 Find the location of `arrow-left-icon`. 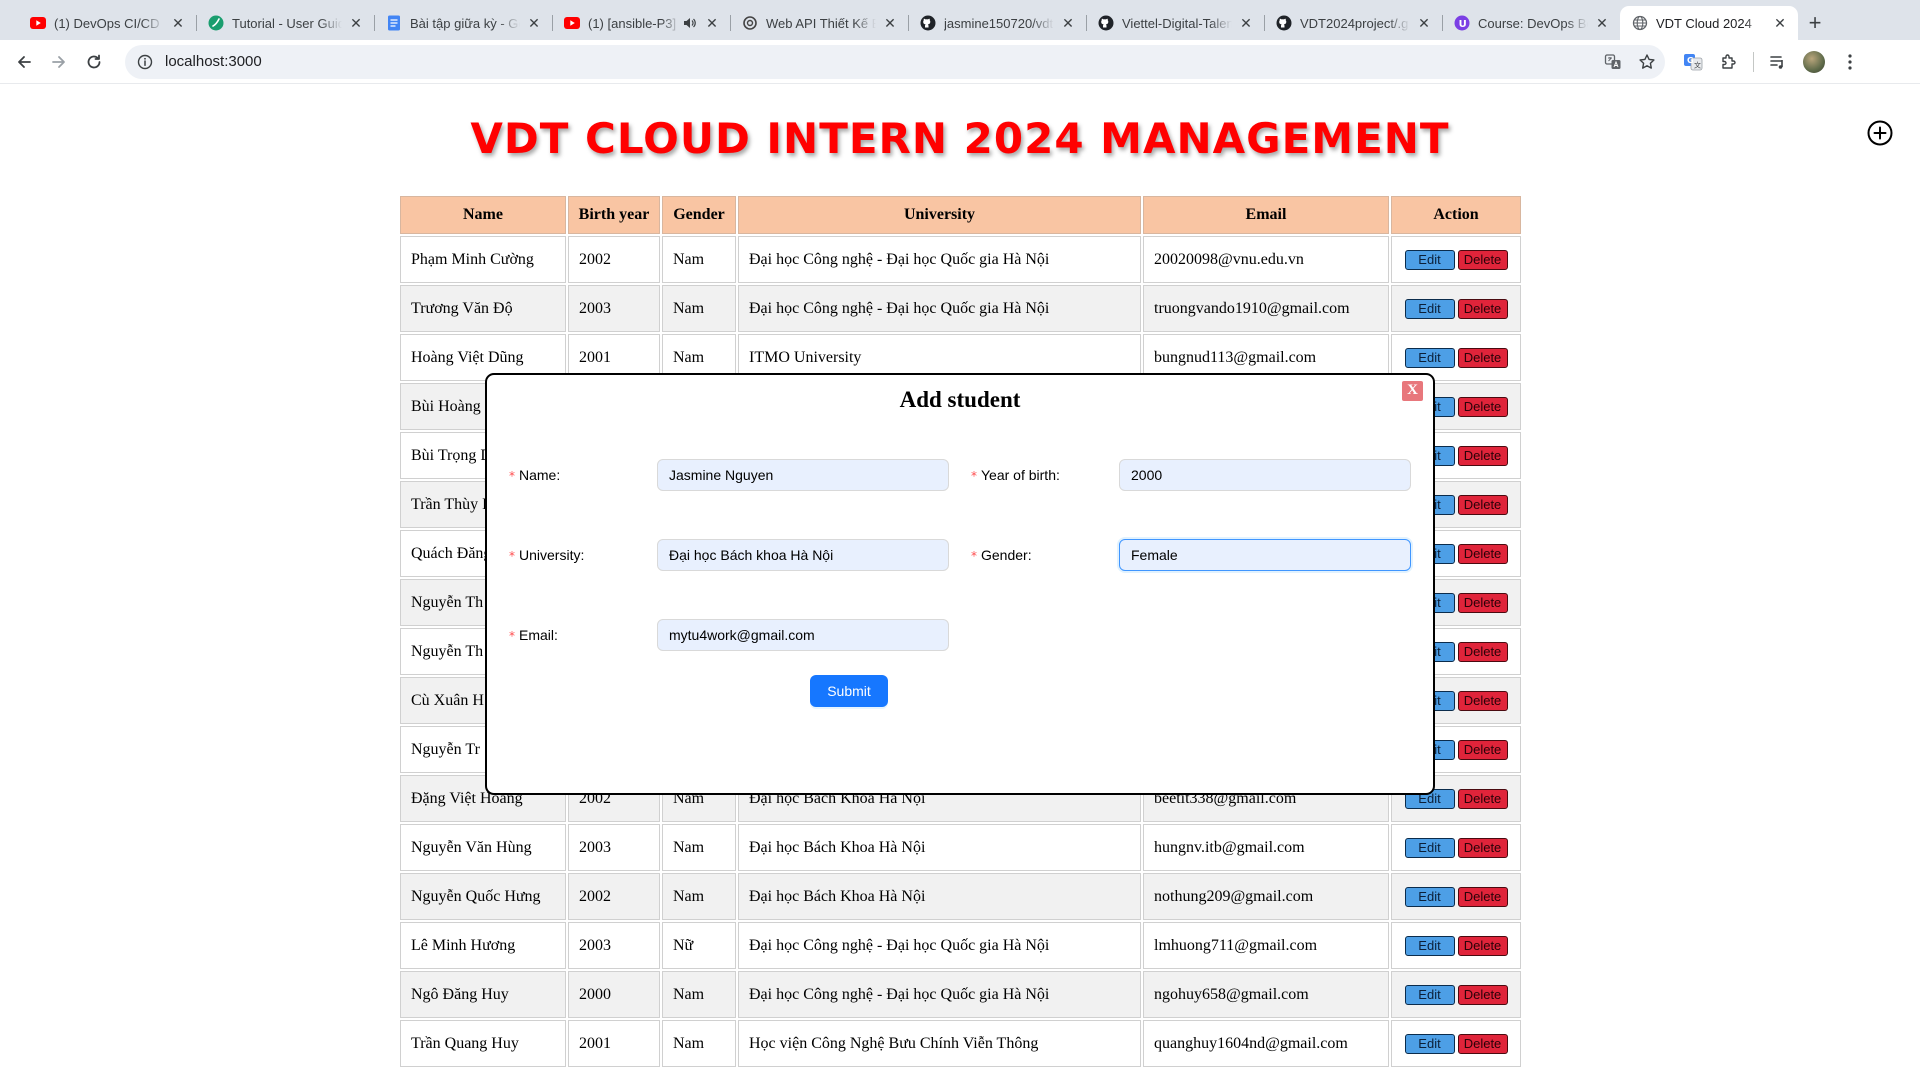

arrow-left-icon is located at coordinates (24, 61).